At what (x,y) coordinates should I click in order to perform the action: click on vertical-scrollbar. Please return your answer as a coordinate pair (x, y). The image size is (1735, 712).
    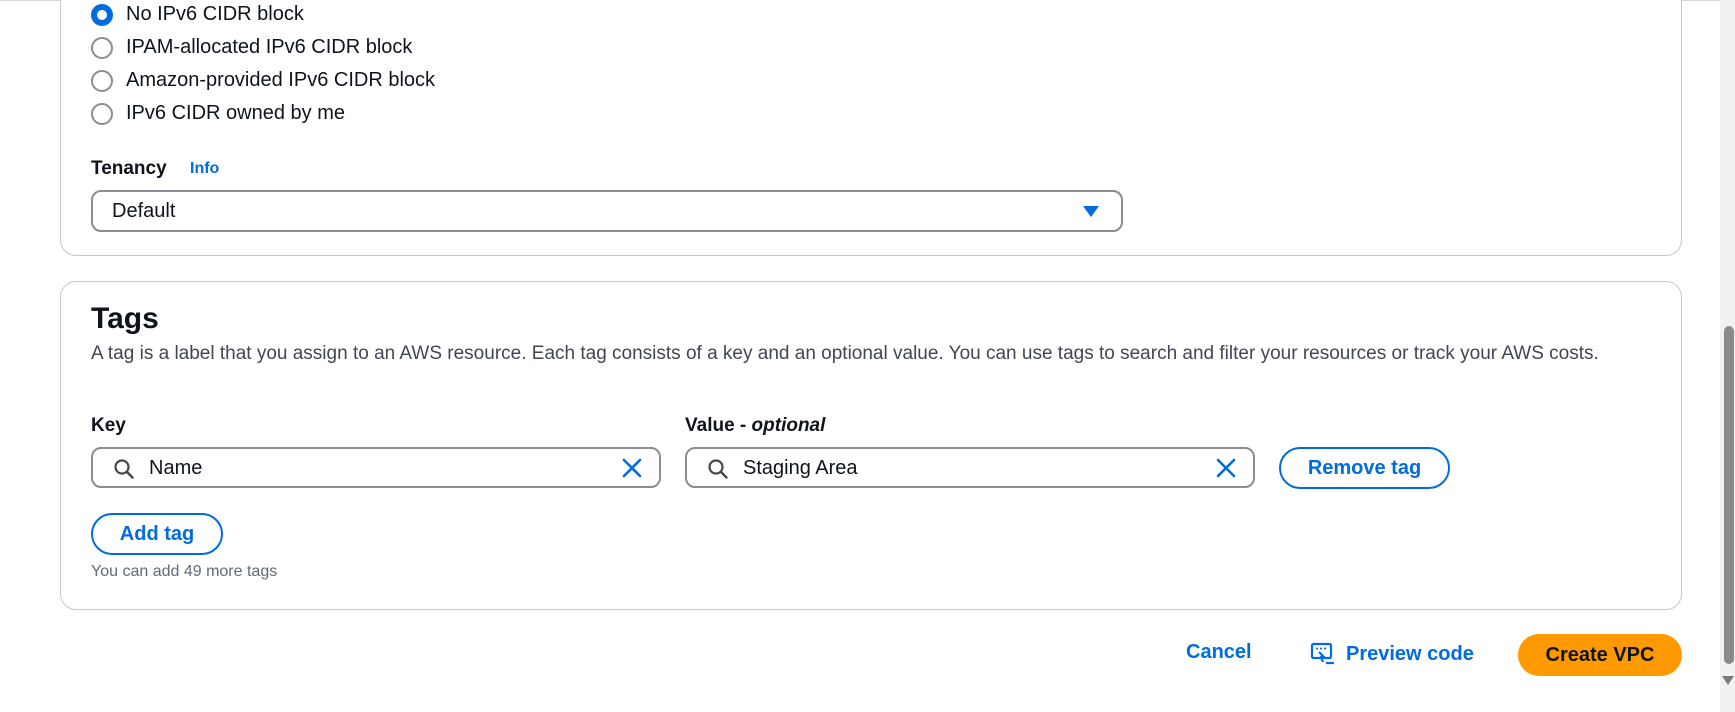
    Looking at the image, I should click on (1727, 356).